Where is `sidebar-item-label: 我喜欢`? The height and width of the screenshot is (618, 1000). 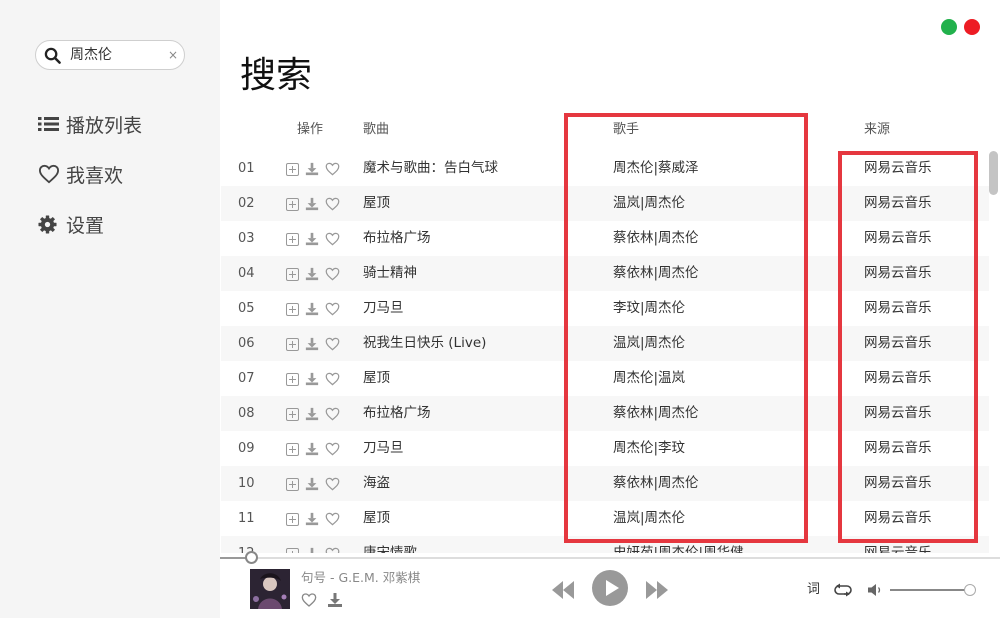
sidebar-item-label: 我喜欢 is located at coordinates (95, 175).